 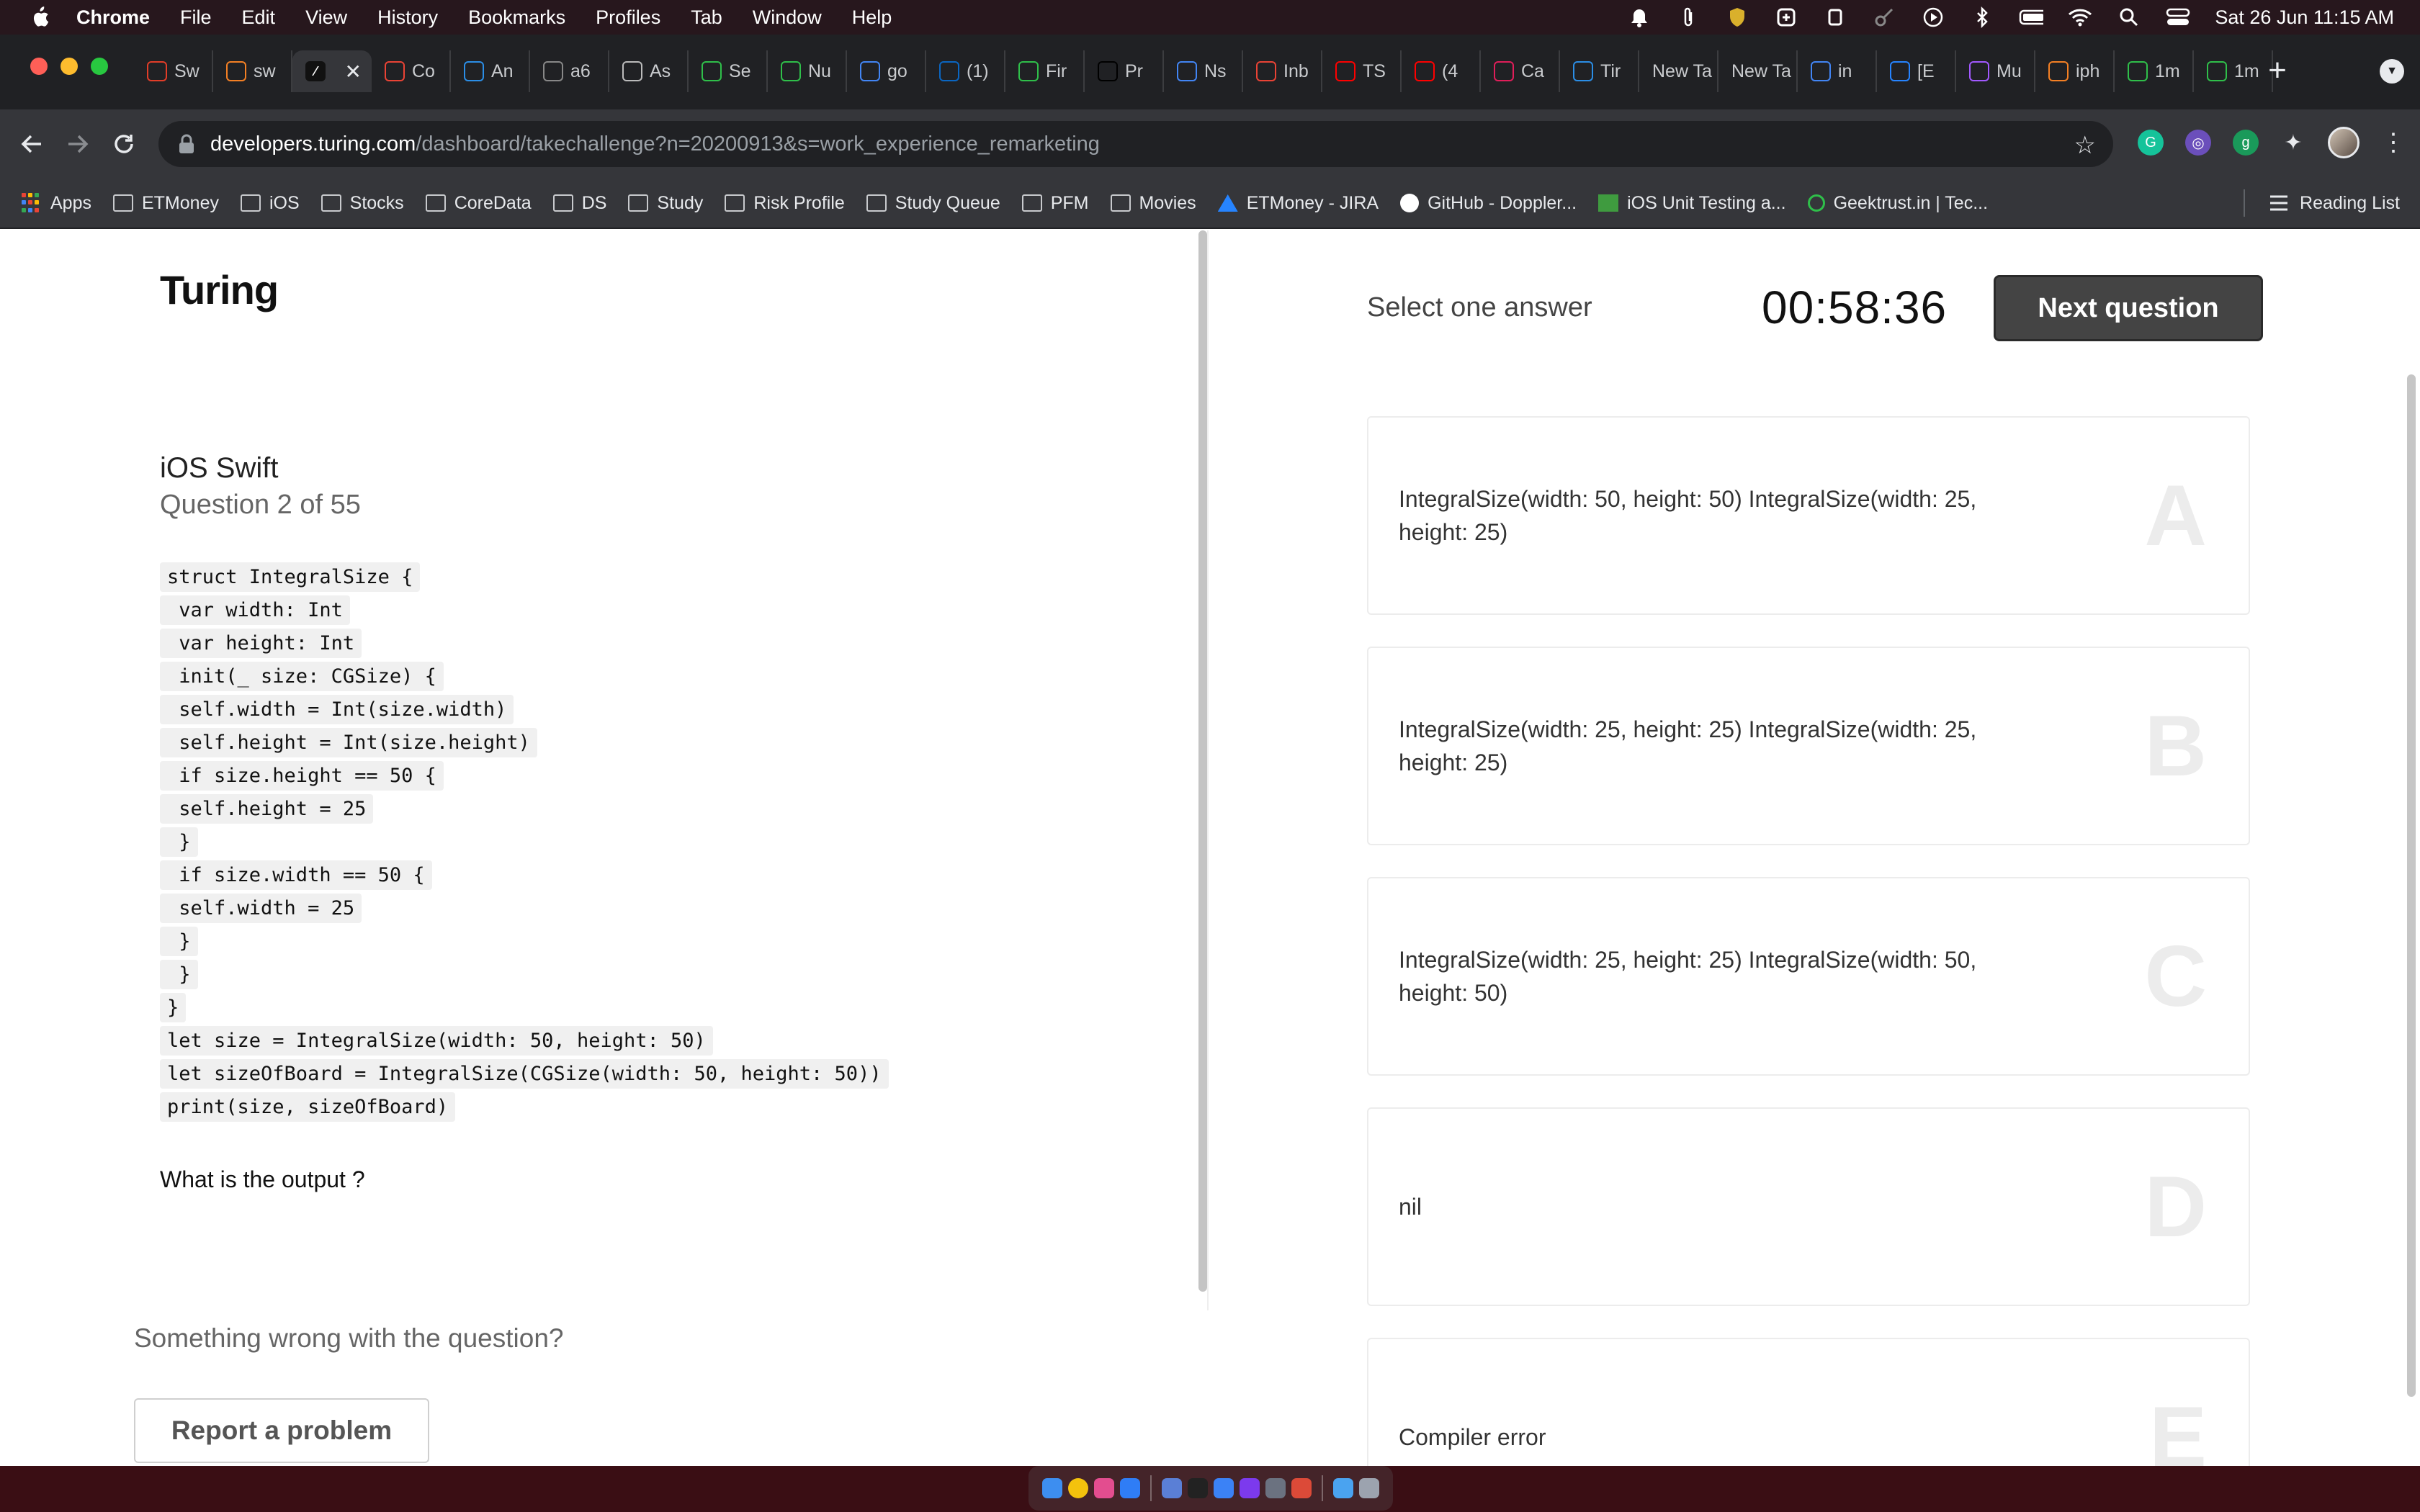 What do you see at coordinates (1130, 1488) in the screenshot?
I see `xcode-icon` at bounding box center [1130, 1488].